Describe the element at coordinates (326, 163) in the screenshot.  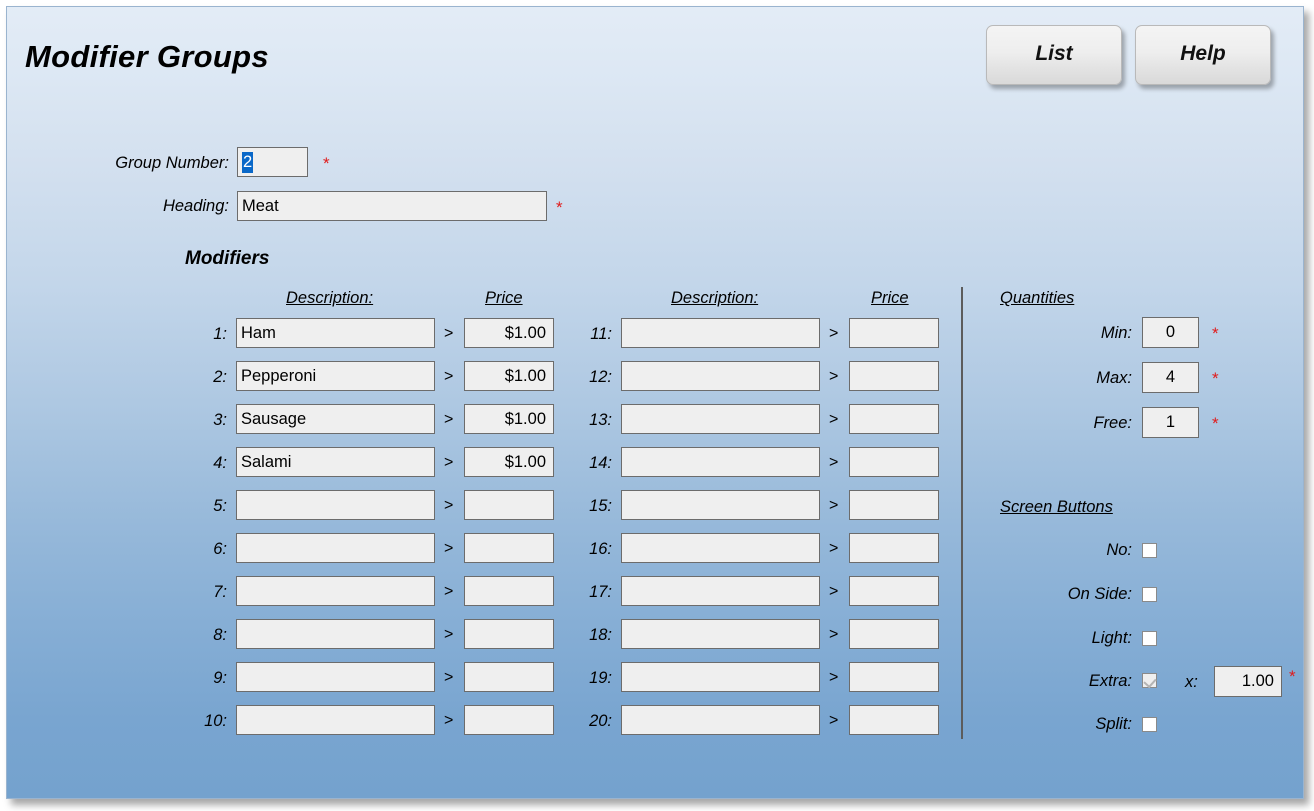
I see `group-number-required-asterisk: *` at that location.